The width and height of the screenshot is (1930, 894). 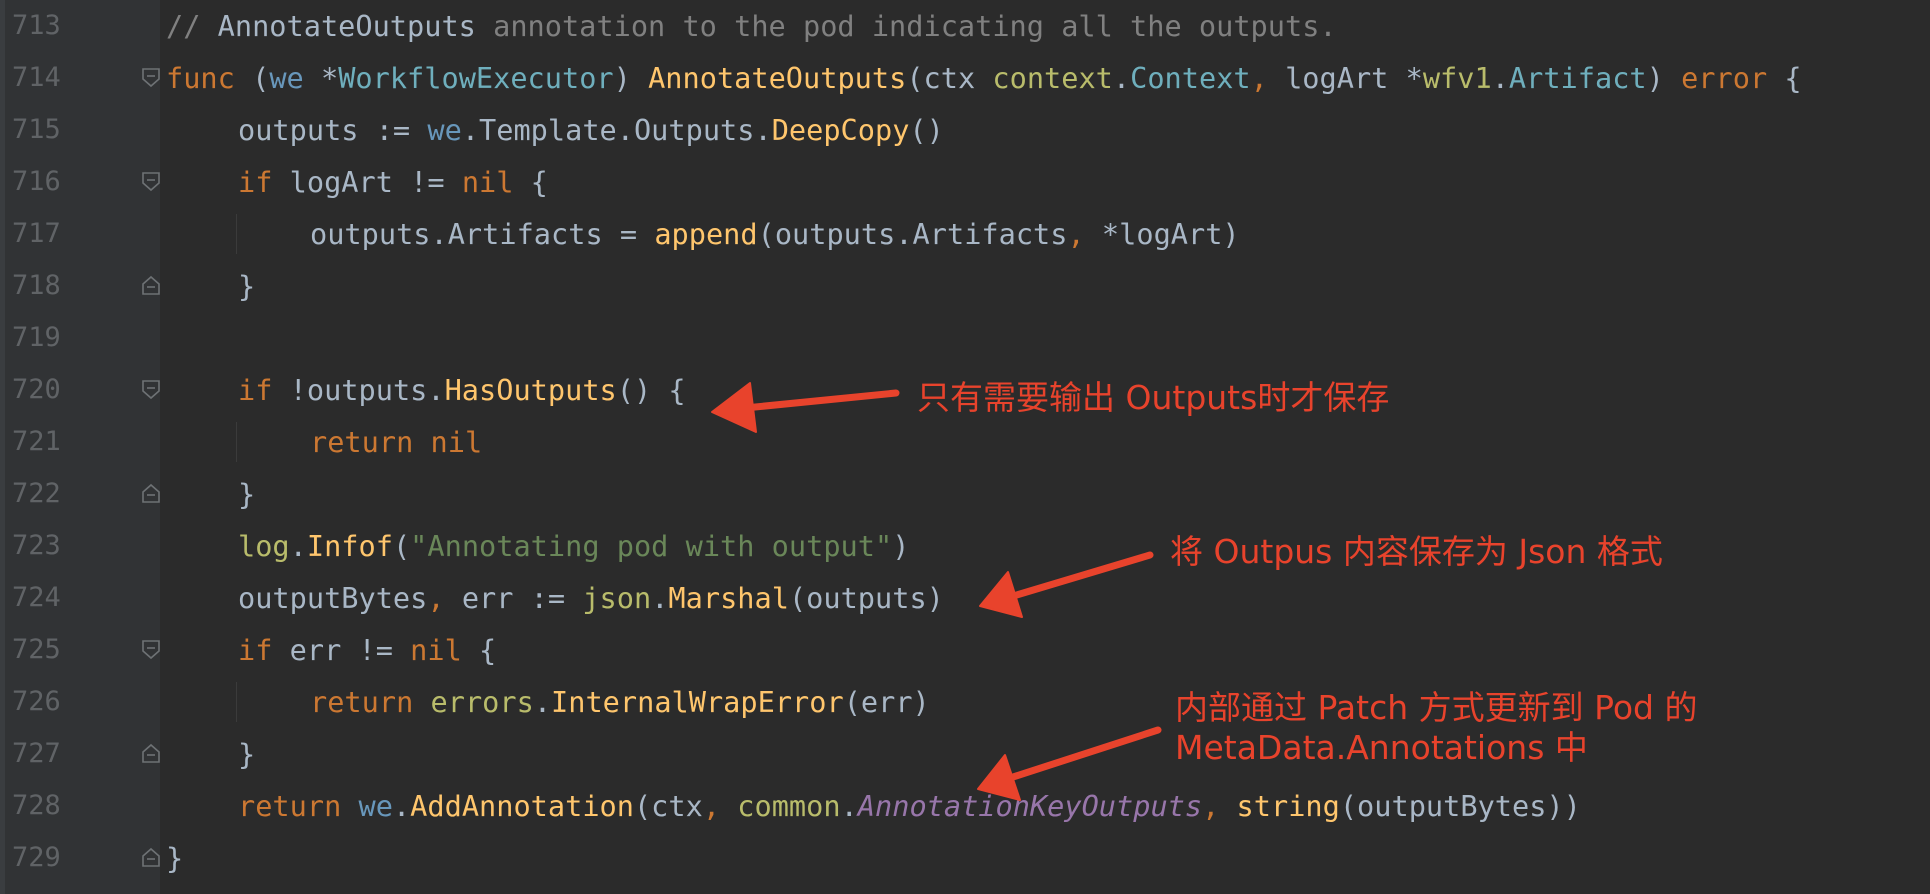 What do you see at coordinates (1416, 551) in the screenshot?
I see `annotation-marshal: 将 Outpus 内容保存为 Json 格式` at bounding box center [1416, 551].